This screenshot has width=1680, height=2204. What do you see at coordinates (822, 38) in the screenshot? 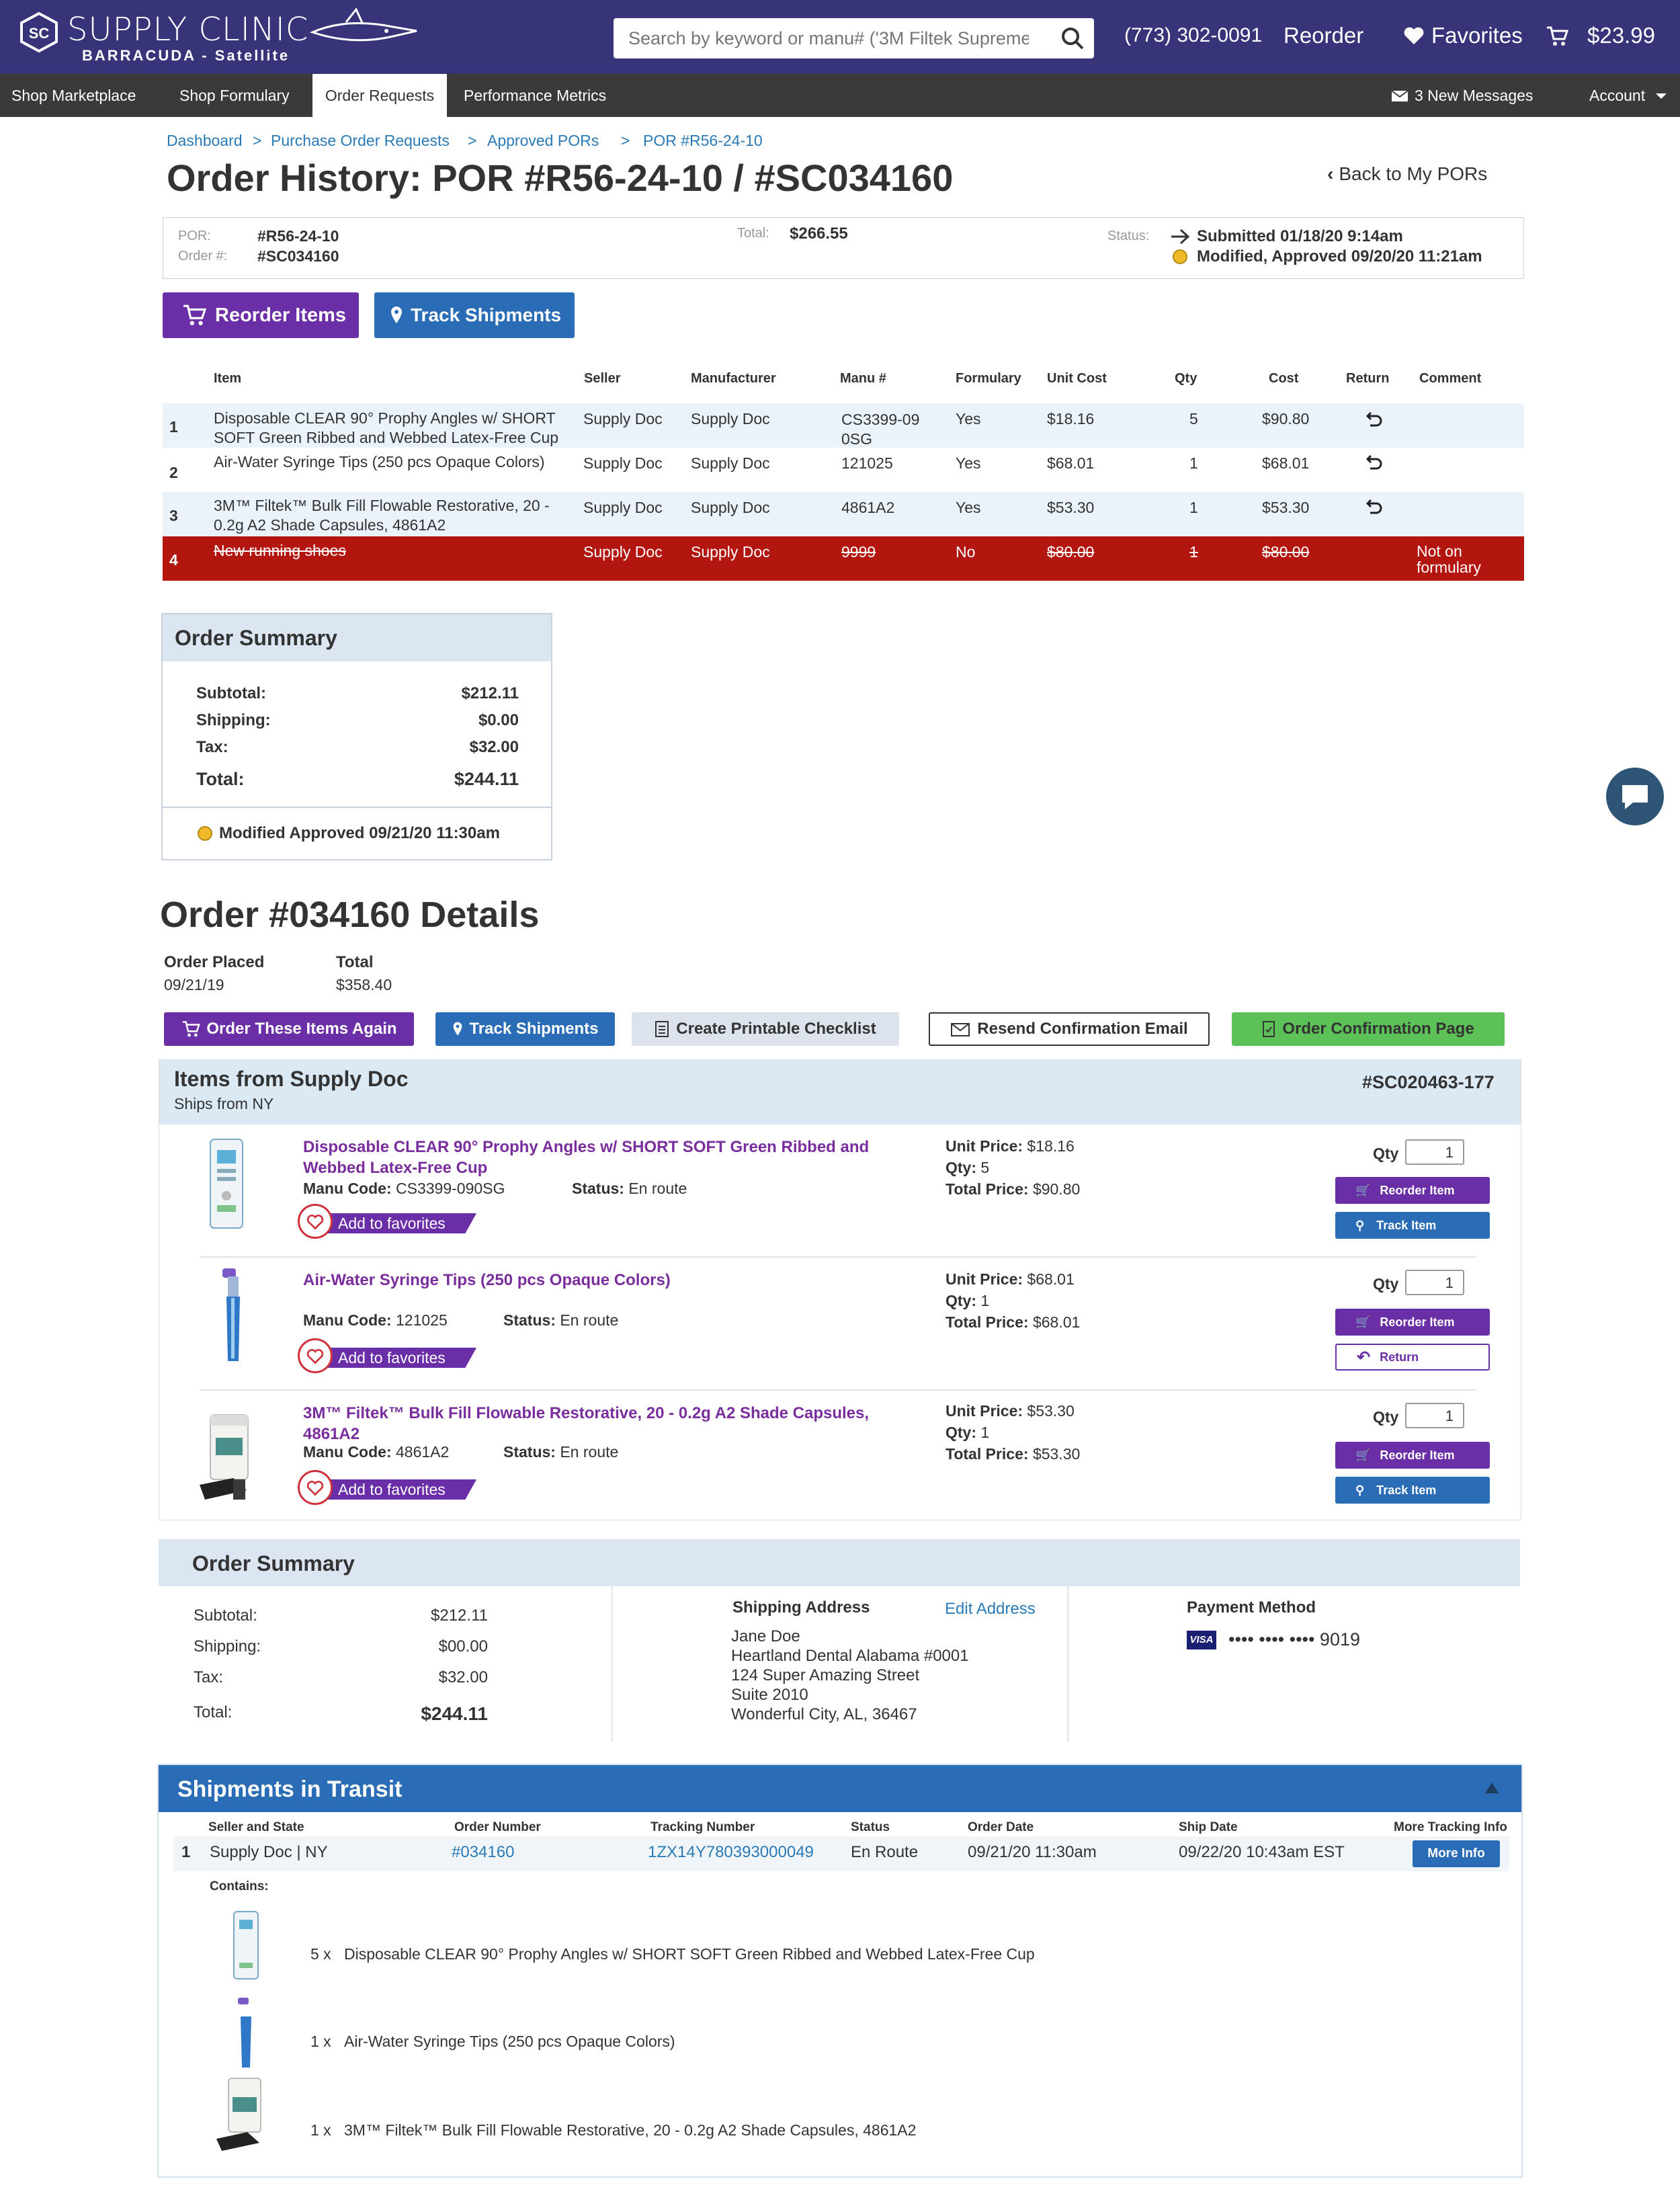
I see `search-input` at bounding box center [822, 38].